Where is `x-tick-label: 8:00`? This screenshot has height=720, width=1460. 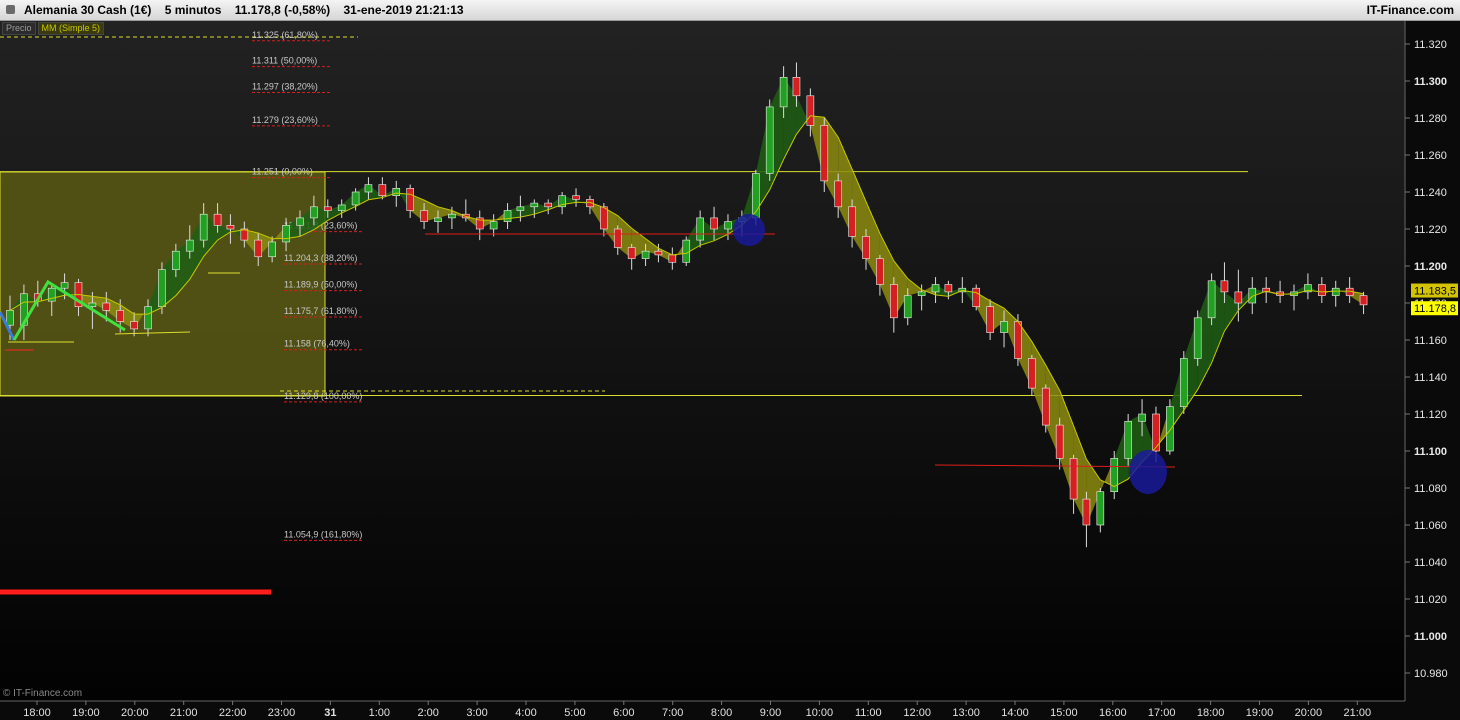 x-tick-label: 8:00 is located at coordinates (721, 713).